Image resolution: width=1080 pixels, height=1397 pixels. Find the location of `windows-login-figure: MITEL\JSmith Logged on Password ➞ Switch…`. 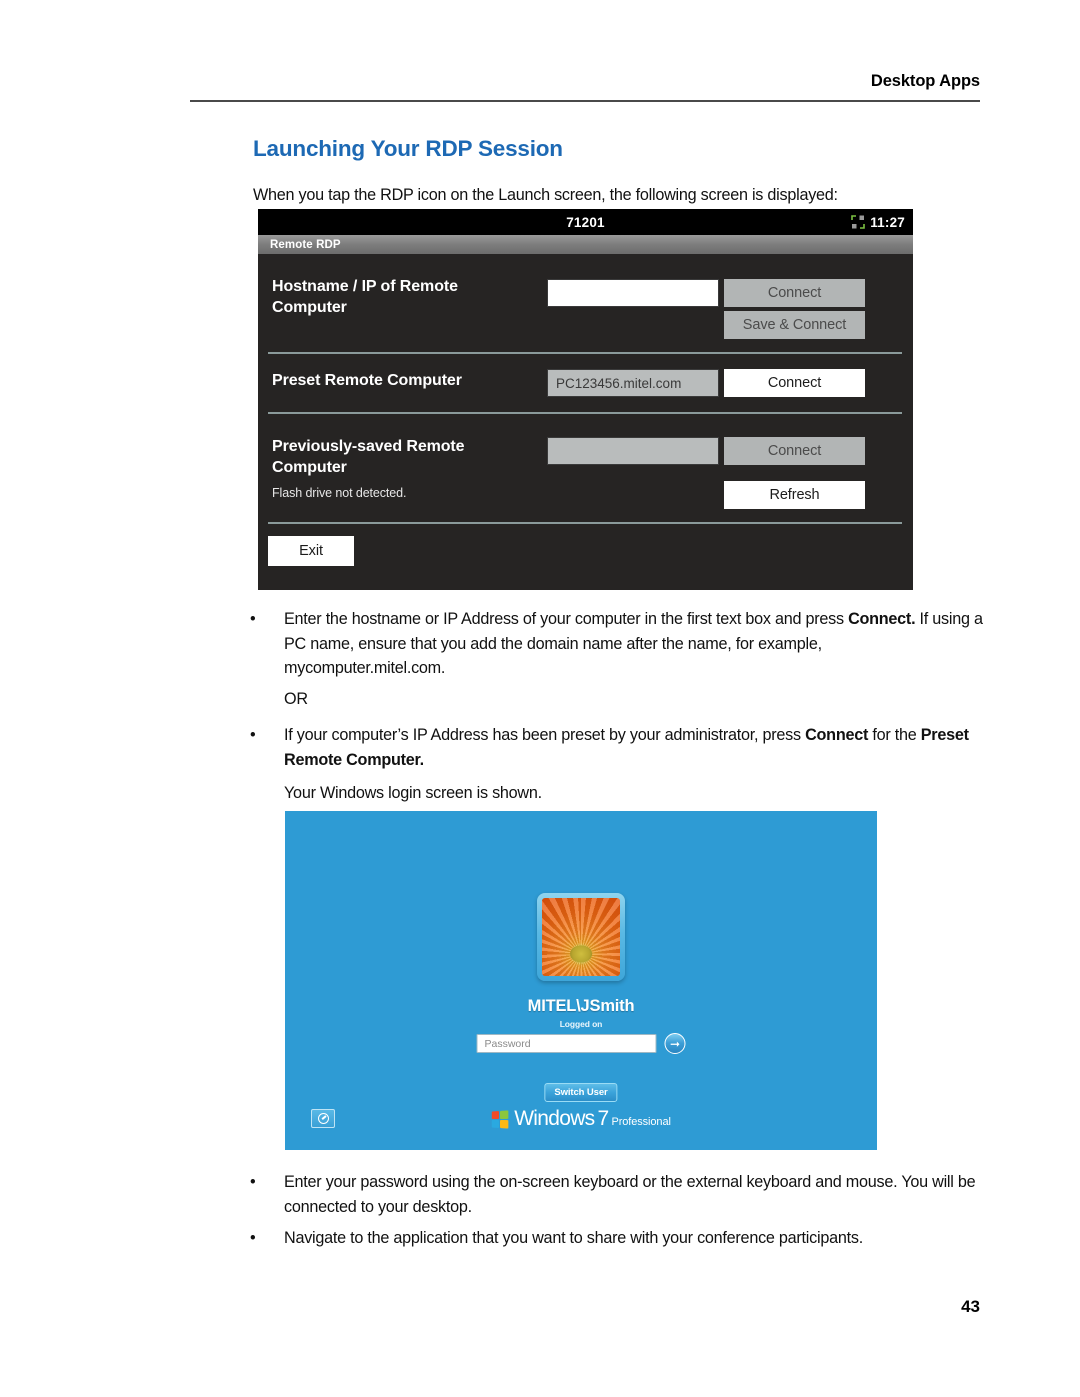

windows-login-figure: MITEL\JSmith Logged on Password ➞ Switch… is located at coordinates (581, 980).